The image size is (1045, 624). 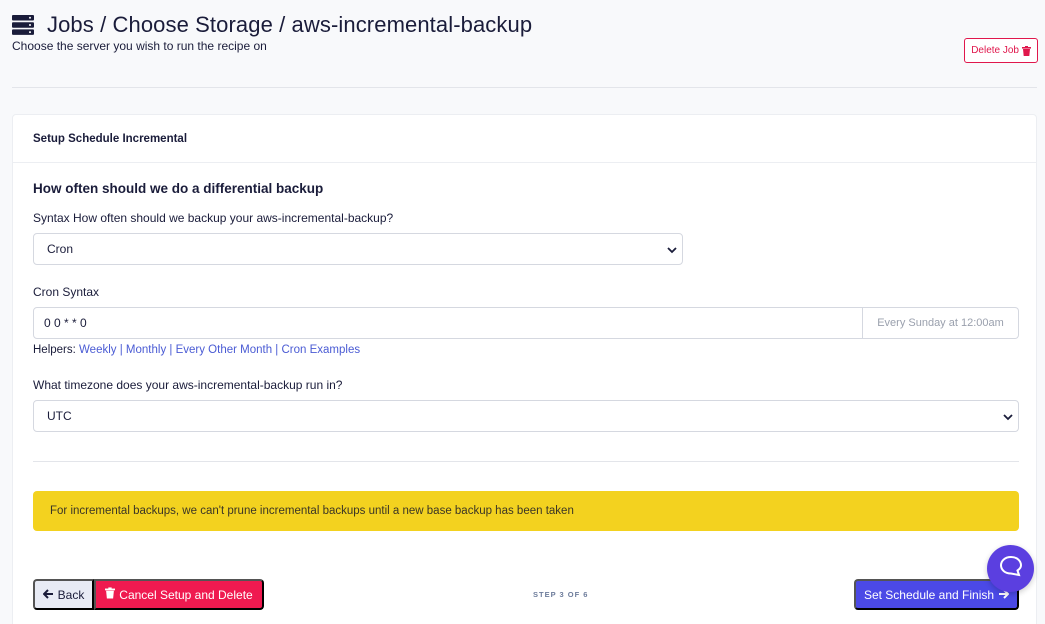 What do you see at coordinates (23, 25) in the screenshot?
I see `server-icon` at bounding box center [23, 25].